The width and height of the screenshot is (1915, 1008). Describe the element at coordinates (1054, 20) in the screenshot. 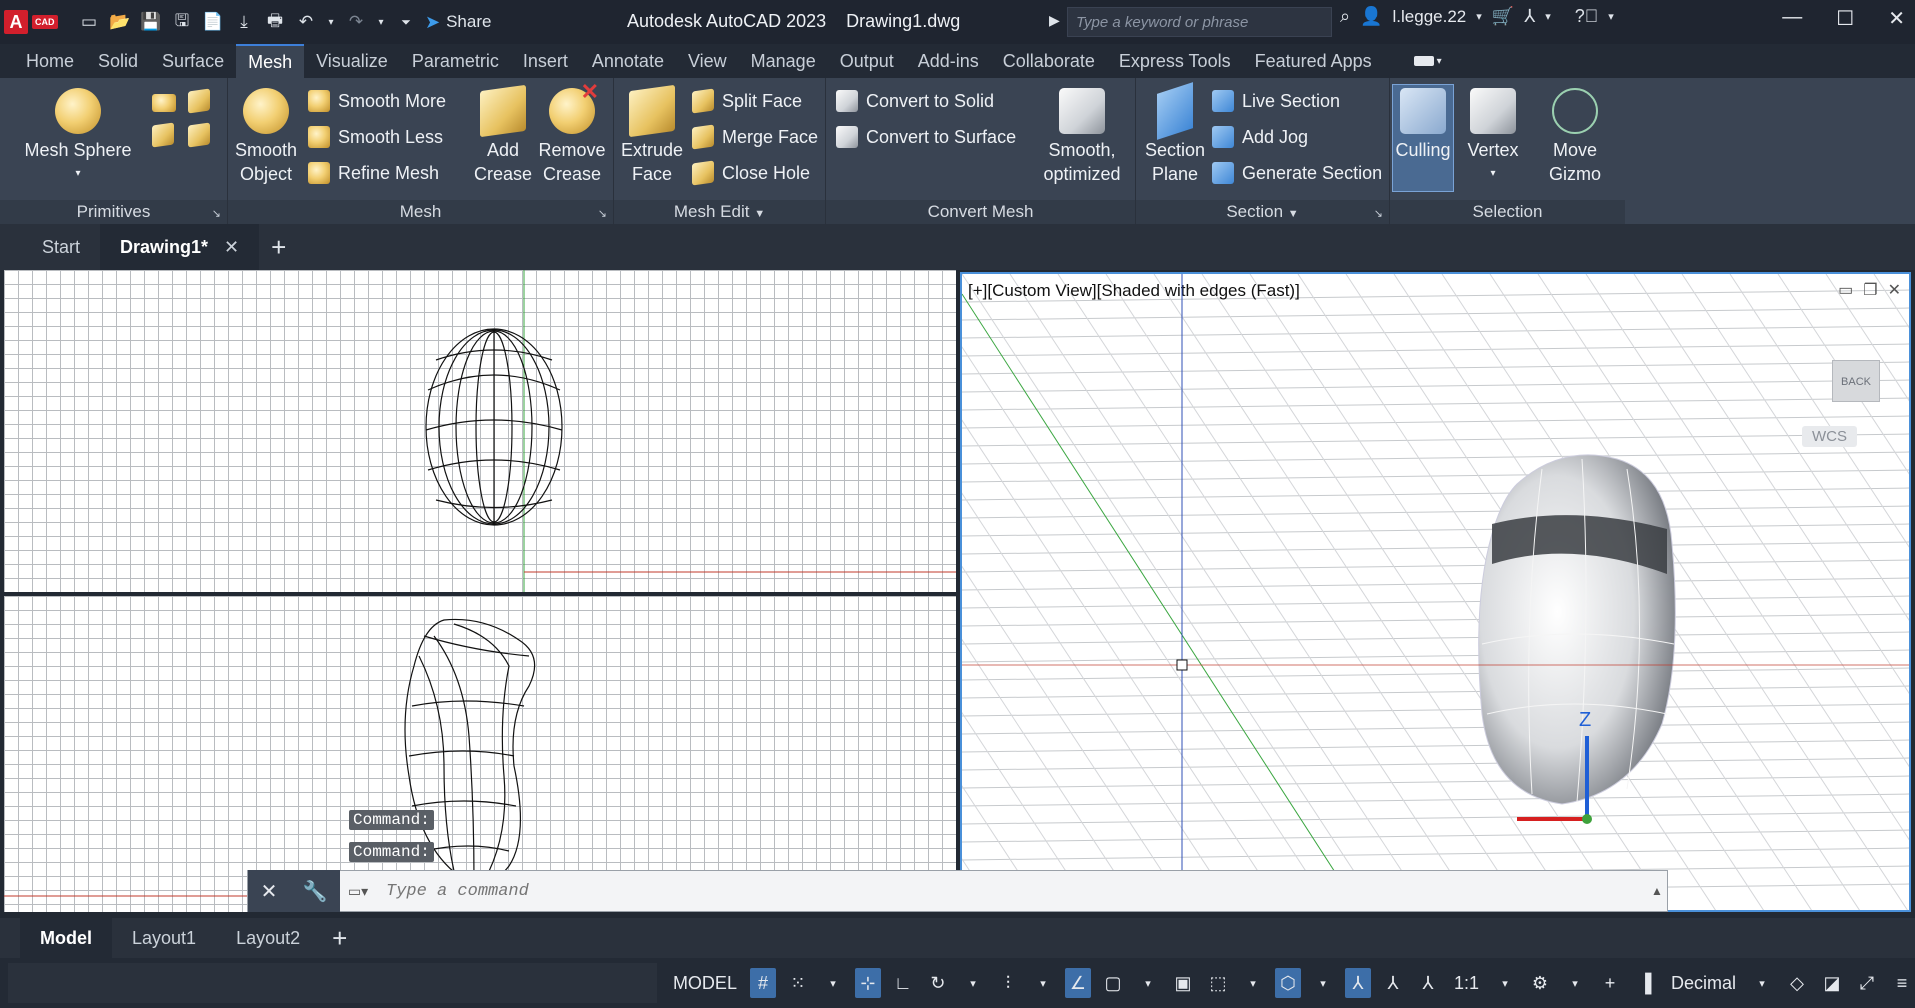

I see `search-expand-icon: ▶` at that location.